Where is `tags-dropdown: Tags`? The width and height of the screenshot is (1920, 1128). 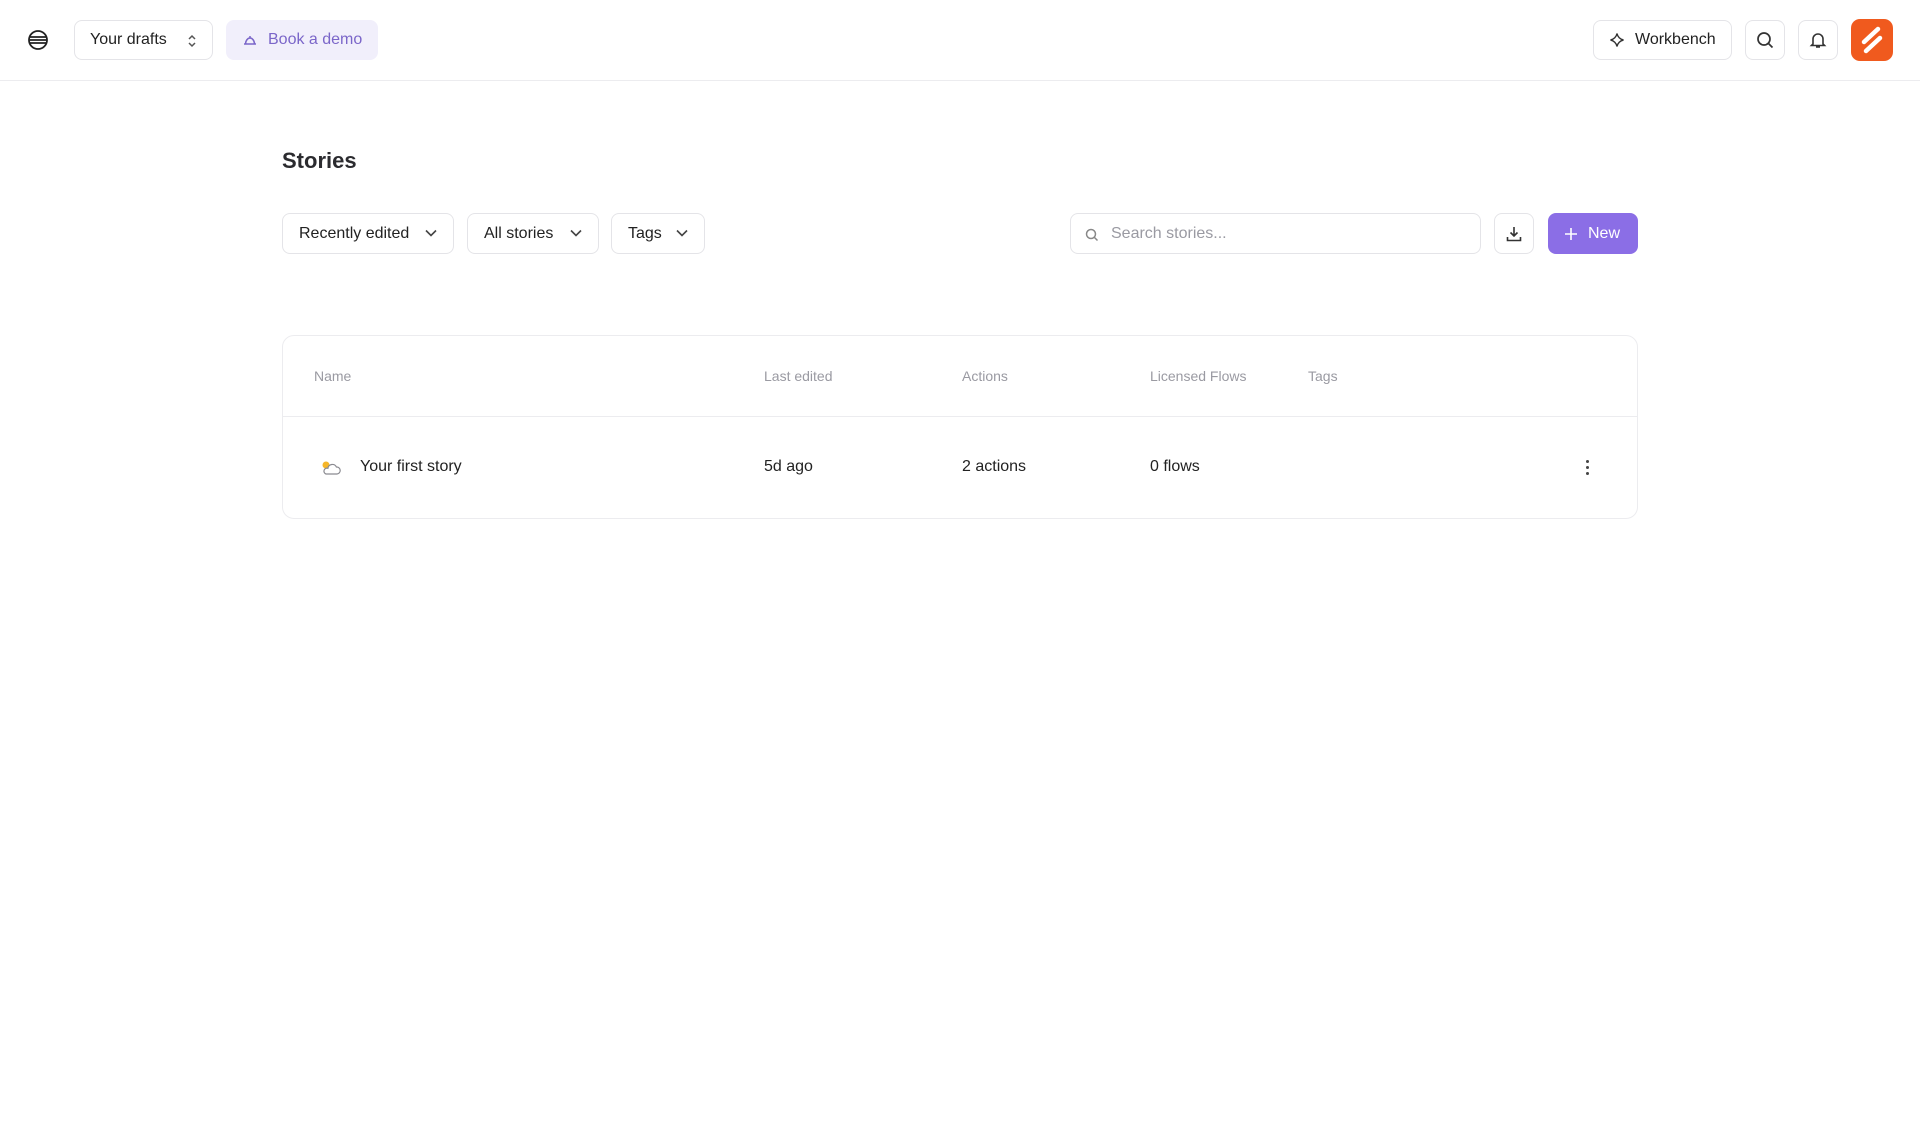
tags-dropdown: Tags is located at coordinates (658, 233).